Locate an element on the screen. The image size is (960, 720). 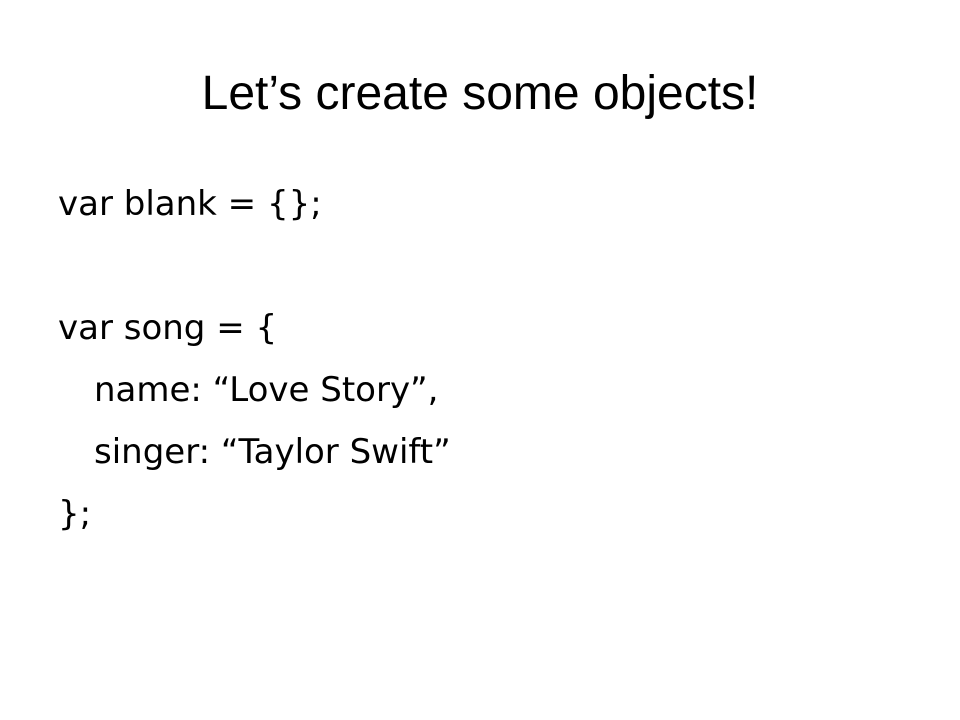
code-line-blank-declaration: var blank = {}; is located at coordinates (190, 204).